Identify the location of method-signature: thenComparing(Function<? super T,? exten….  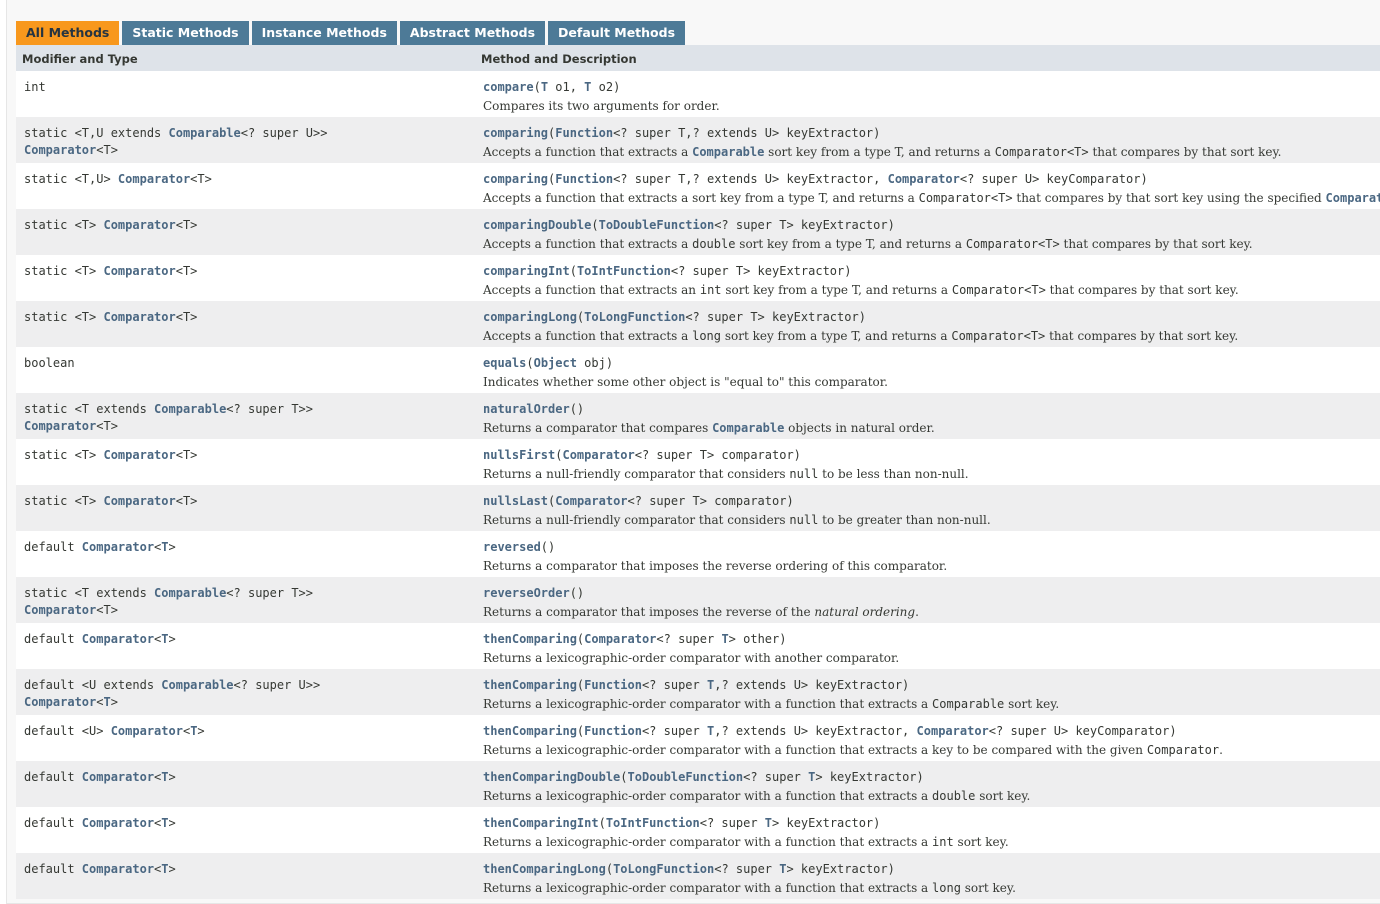
(931, 727).